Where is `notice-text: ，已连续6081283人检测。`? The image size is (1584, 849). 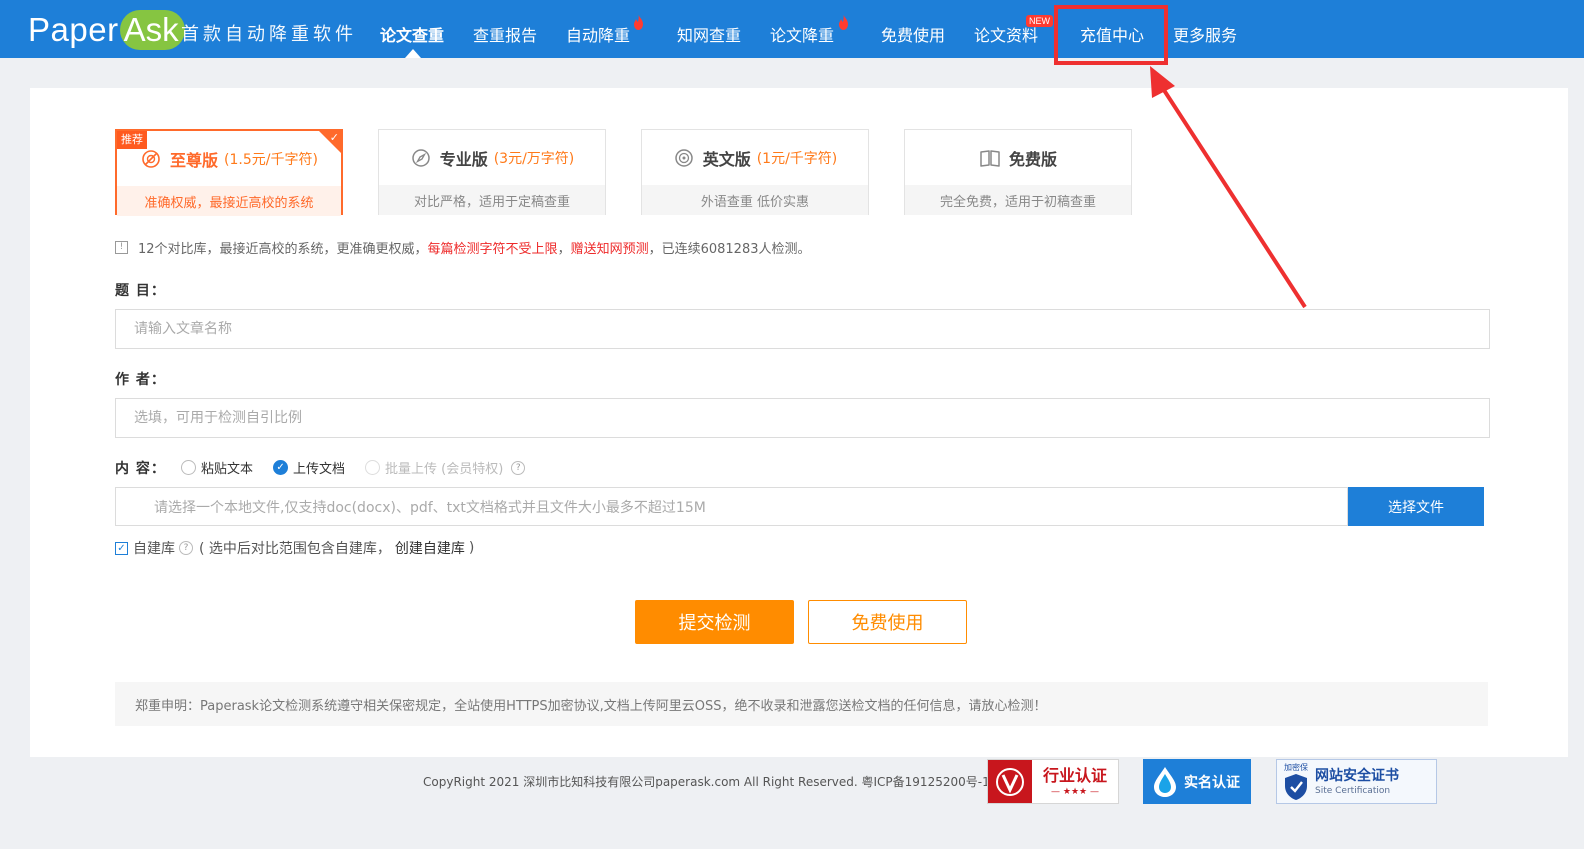
notice-text: ，已连续6081283人检测。 is located at coordinates (729, 249).